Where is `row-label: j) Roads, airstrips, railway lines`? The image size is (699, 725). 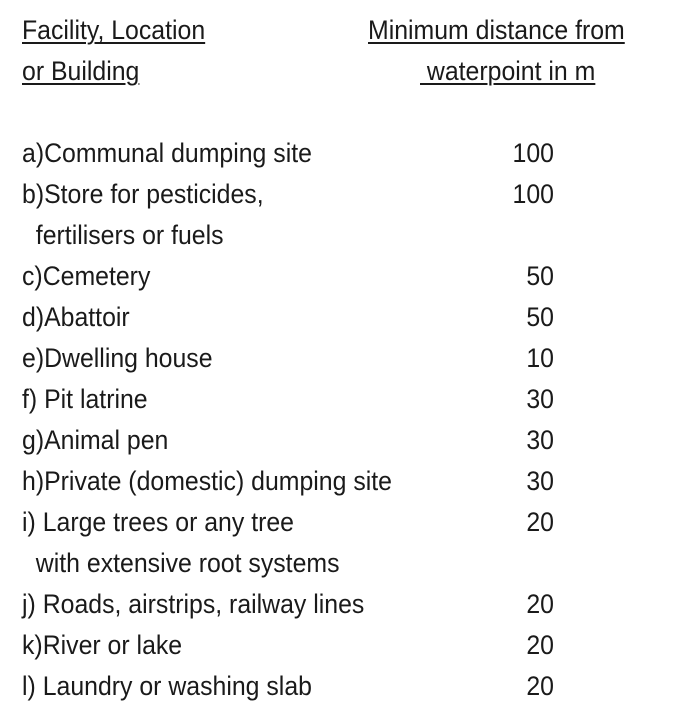 row-label: j) Roads, airstrips, railway lines is located at coordinates (193, 604).